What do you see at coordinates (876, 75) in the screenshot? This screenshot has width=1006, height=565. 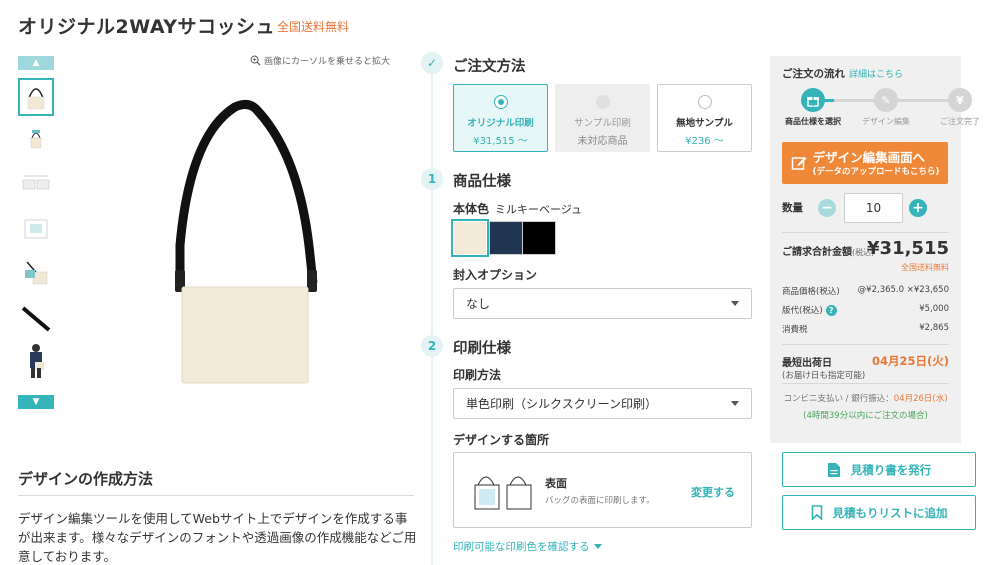 I see `flow-details-link: 詳細はこちら` at bounding box center [876, 75].